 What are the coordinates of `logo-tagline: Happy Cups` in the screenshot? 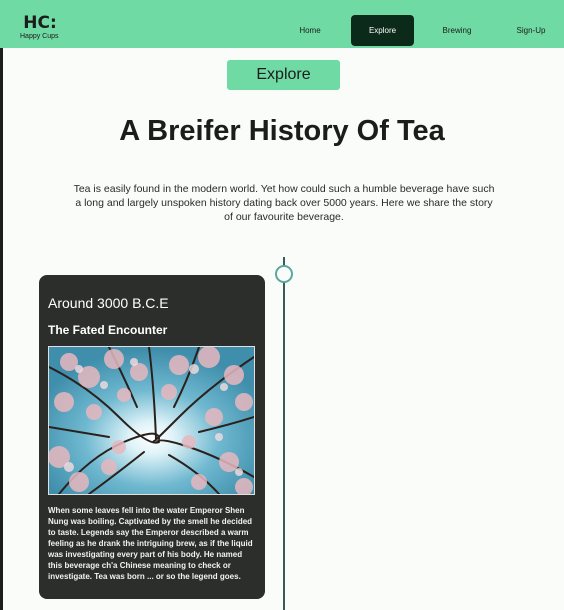 It's located at (39, 36).